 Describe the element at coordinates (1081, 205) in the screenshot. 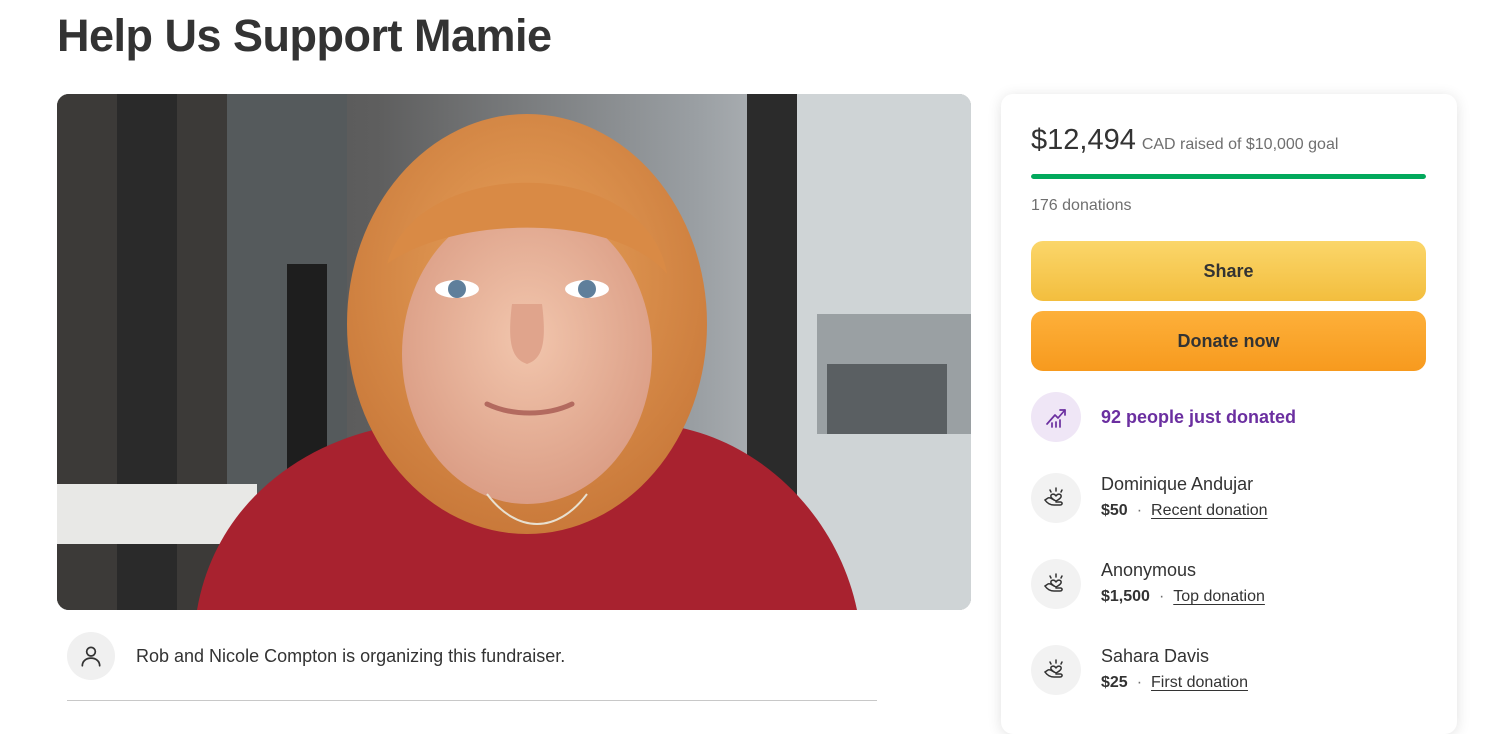

I see `donation-count: 176 donations` at that location.